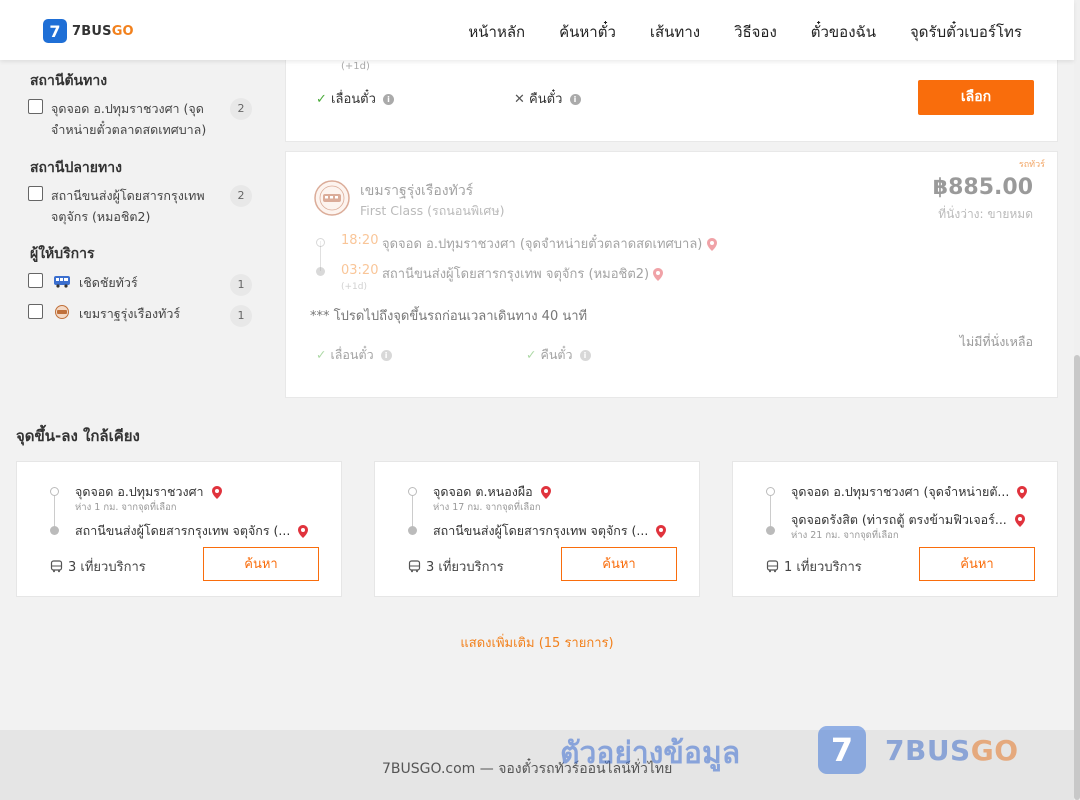 The height and width of the screenshot is (800, 1080). What do you see at coordinates (35, 193) in the screenshot?
I see `dest-checkbox` at bounding box center [35, 193].